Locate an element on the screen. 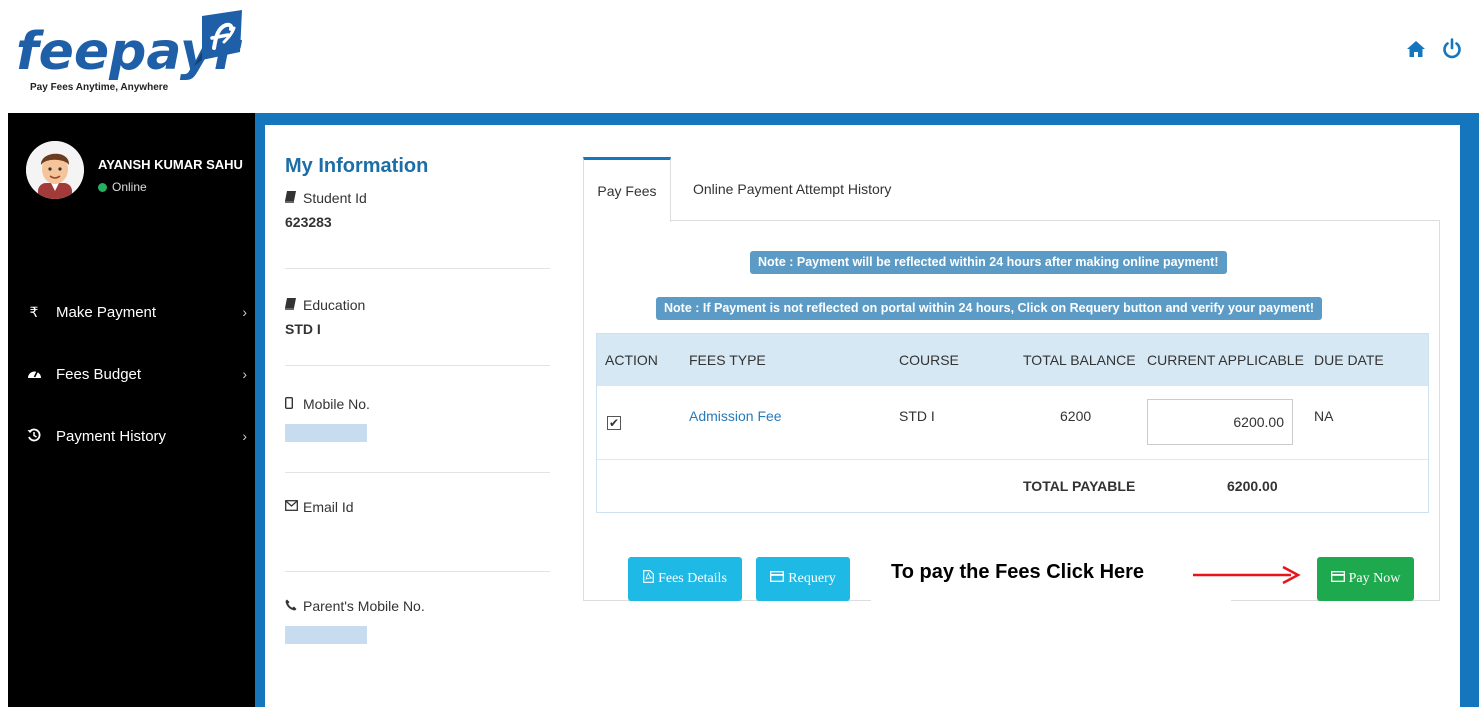  parent-mobile-label: Parent's Mobile No. is located at coordinates (364, 606).